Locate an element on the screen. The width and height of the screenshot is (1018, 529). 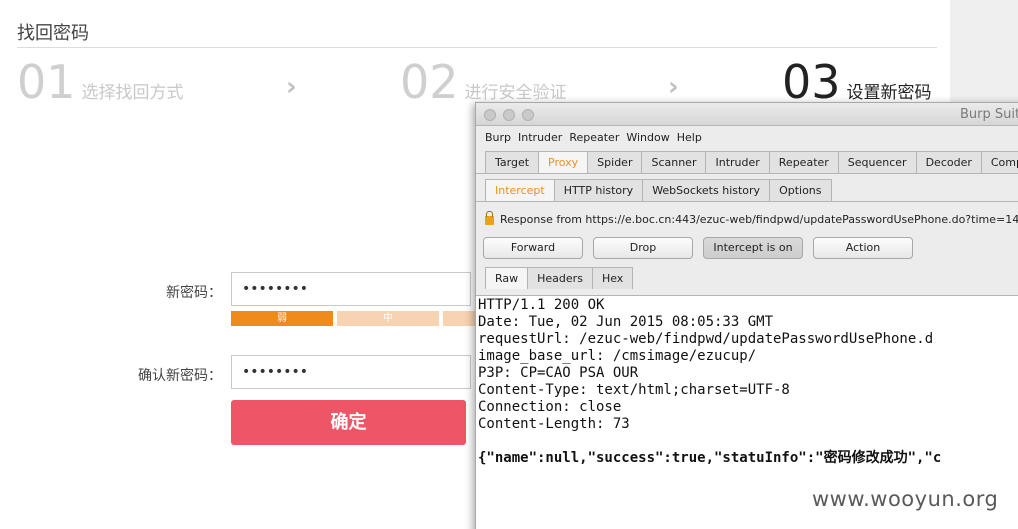
menu-repeater: Repeater is located at coordinates (594, 137).